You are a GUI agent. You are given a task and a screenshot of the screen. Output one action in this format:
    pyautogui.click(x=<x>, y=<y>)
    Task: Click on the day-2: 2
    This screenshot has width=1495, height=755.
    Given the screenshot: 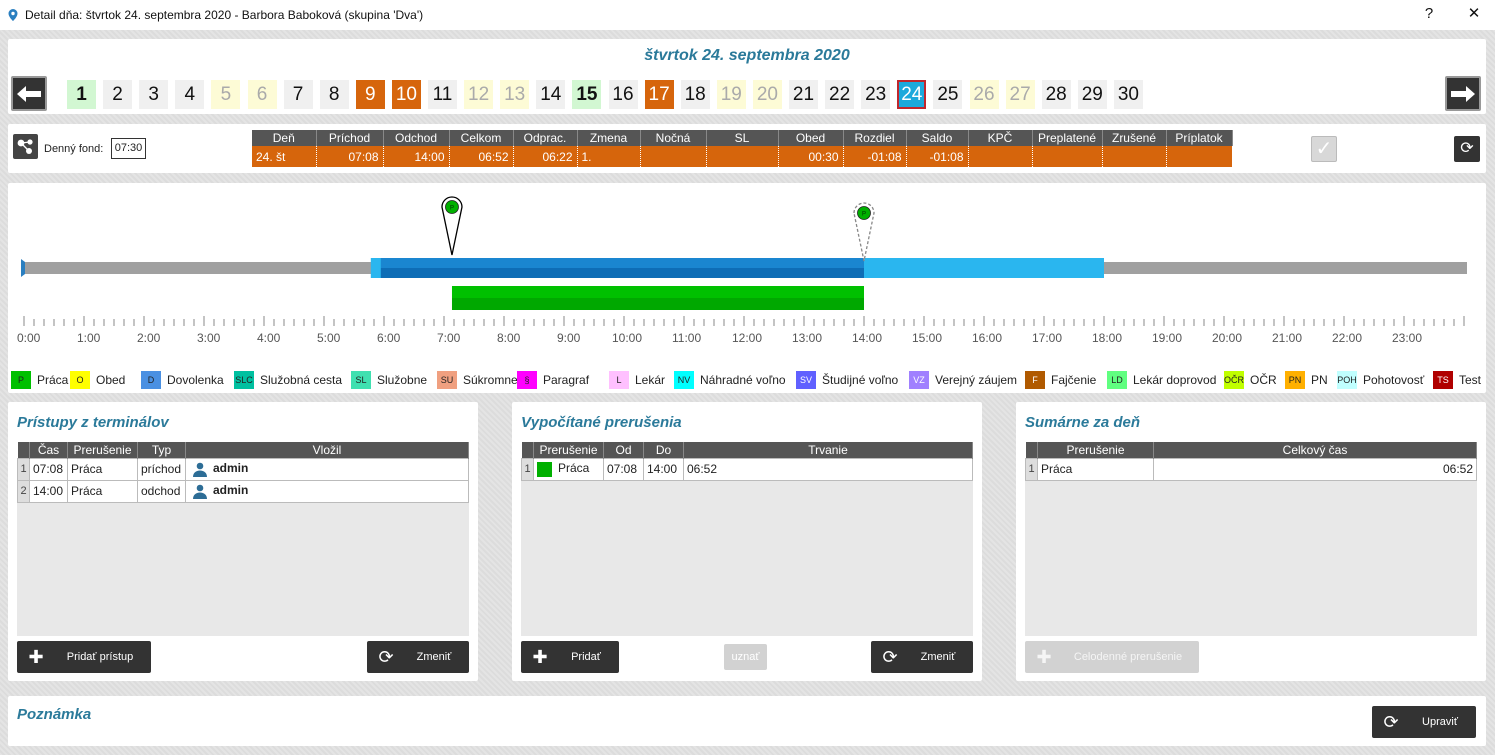 What is the action you would take?
    pyautogui.click(x=118, y=94)
    